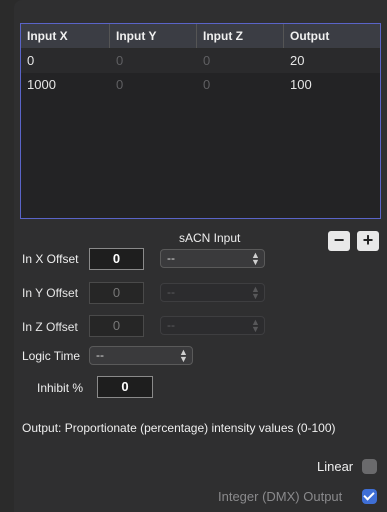 This screenshot has width=387, height=512. What do you see at coordinates (212, 258) in the screenshot?
I see `in-x-source-select: -- ▲ ▼` at bounding box center [212, 258].